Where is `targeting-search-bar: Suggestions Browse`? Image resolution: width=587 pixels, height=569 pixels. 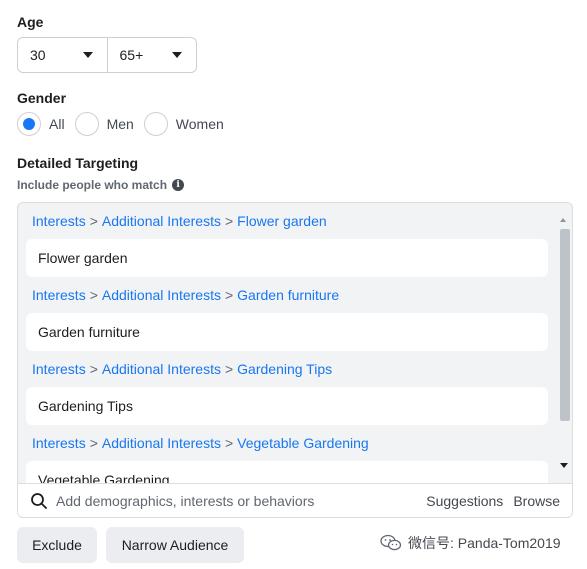 targeting-search-bar: Suggestions Browse is located at coordinates (295, 500).